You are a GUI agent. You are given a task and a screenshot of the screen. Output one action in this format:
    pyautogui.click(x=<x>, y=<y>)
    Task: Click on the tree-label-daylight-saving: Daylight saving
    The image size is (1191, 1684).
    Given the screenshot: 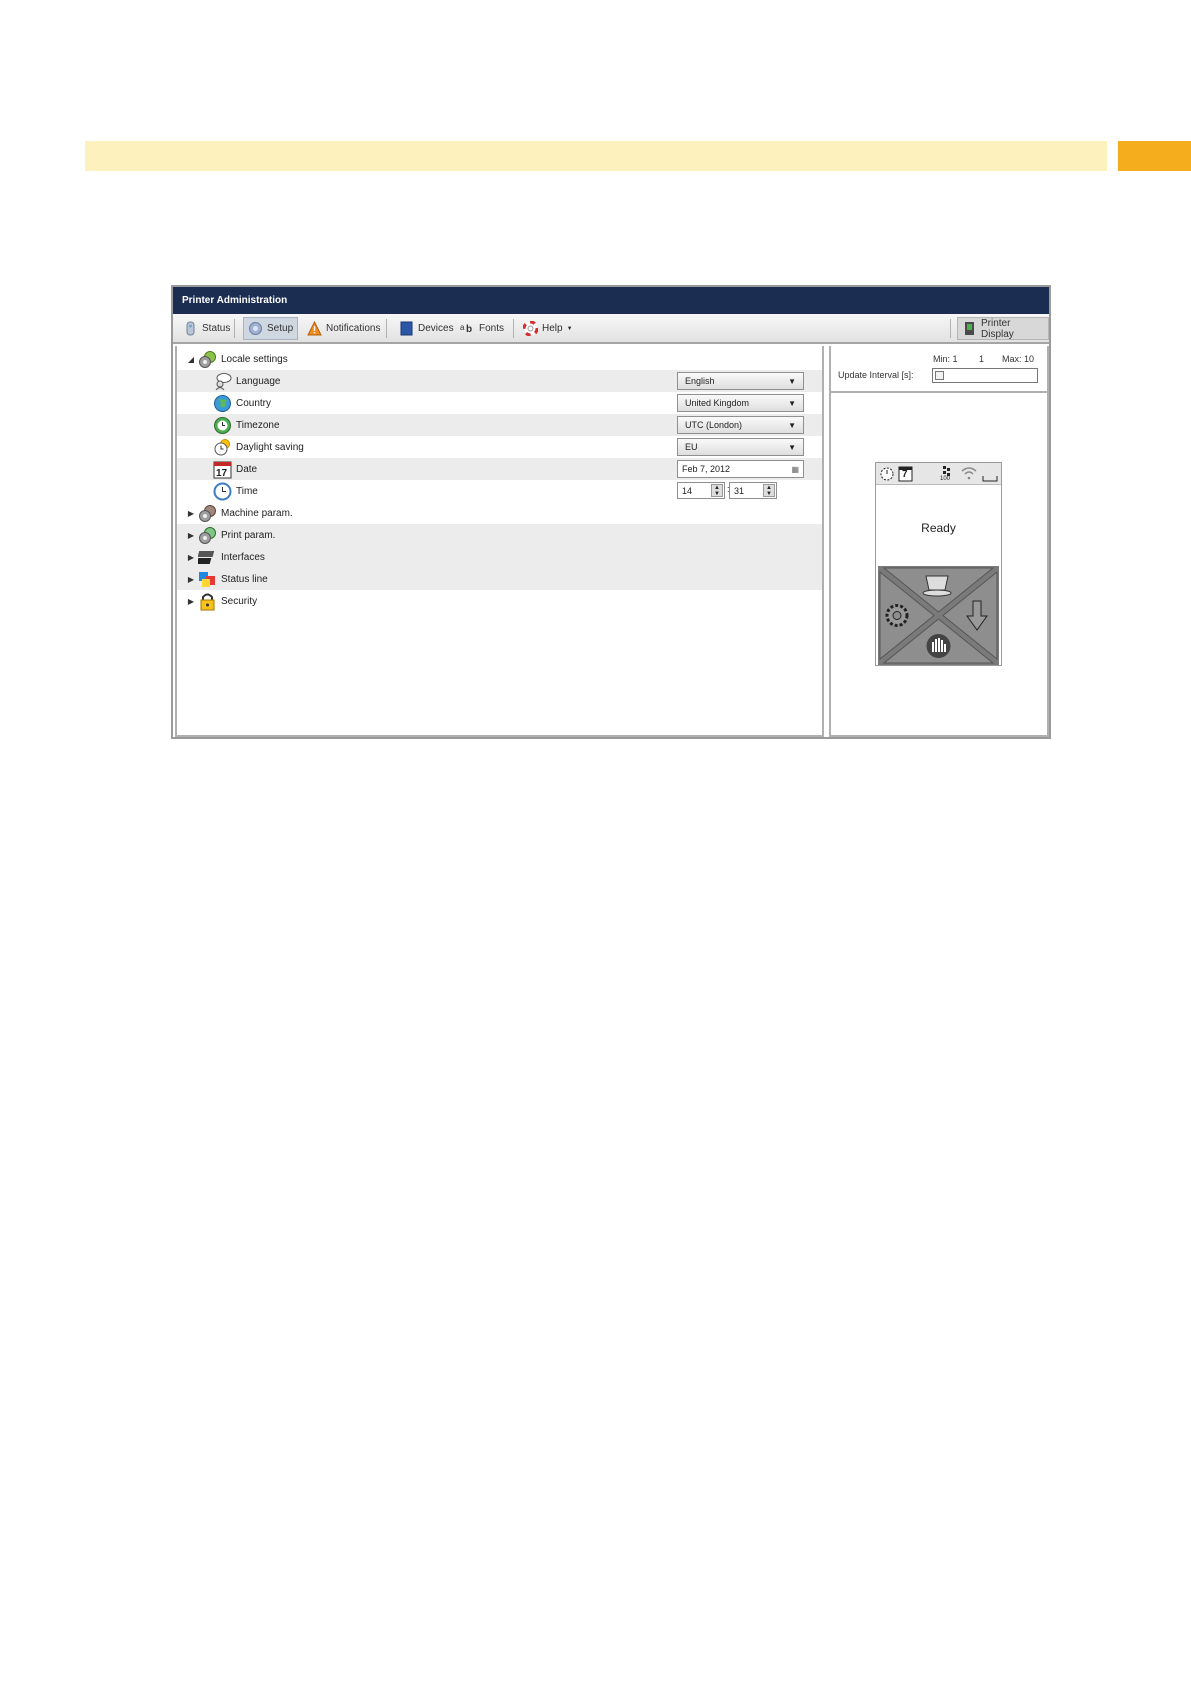 What is the action you would take?
    pyautogui.click(x=270, y=447)
    